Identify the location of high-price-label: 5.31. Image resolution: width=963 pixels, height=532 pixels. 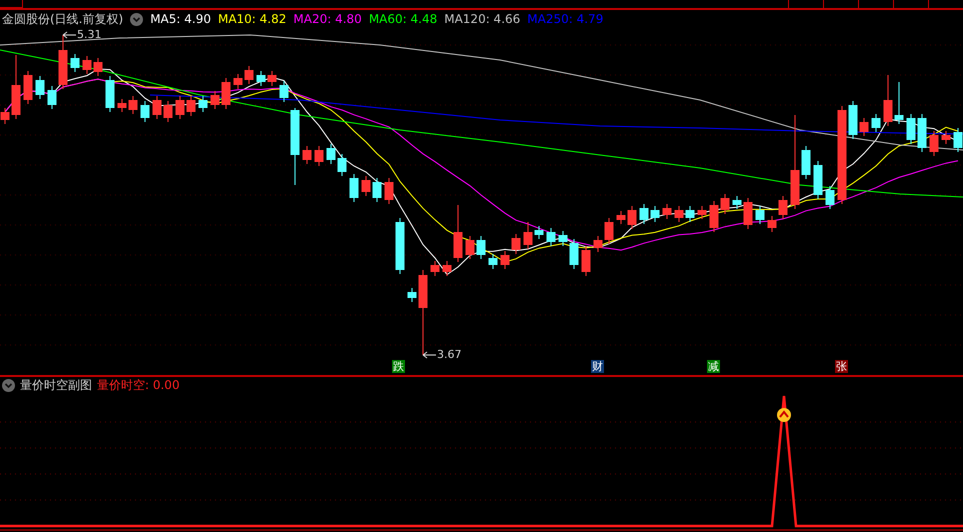
(89, 34).